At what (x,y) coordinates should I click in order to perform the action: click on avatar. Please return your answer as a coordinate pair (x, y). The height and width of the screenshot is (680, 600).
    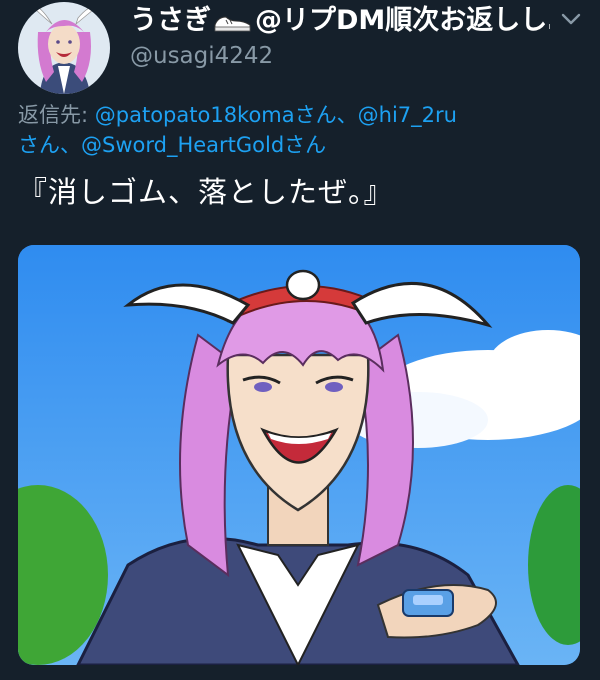
    Looking at the image, I should click on (64, 48).